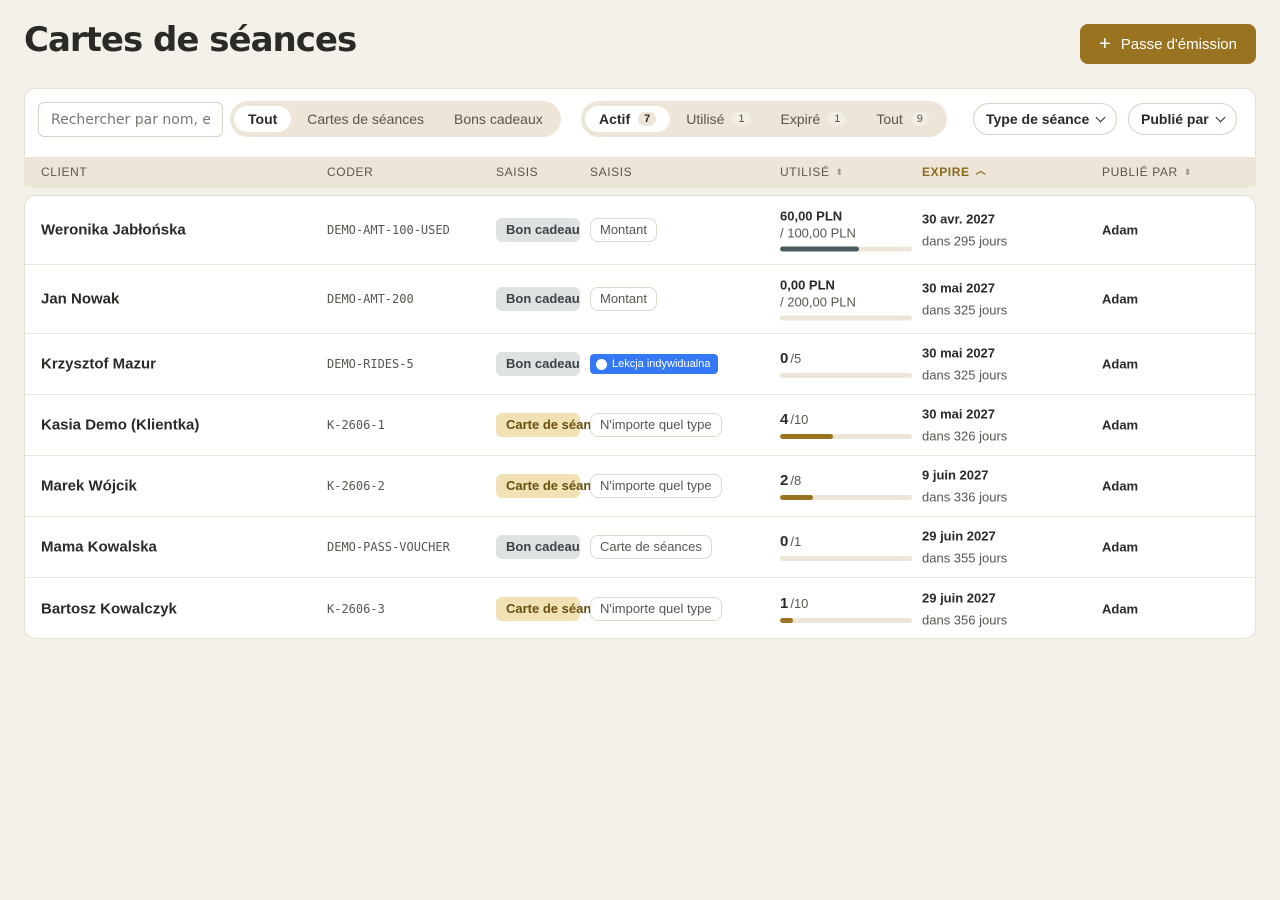  Describe the element at coordinates (80, 299) in the screenshot. I see `client-name: Jan Nowak` at that location.